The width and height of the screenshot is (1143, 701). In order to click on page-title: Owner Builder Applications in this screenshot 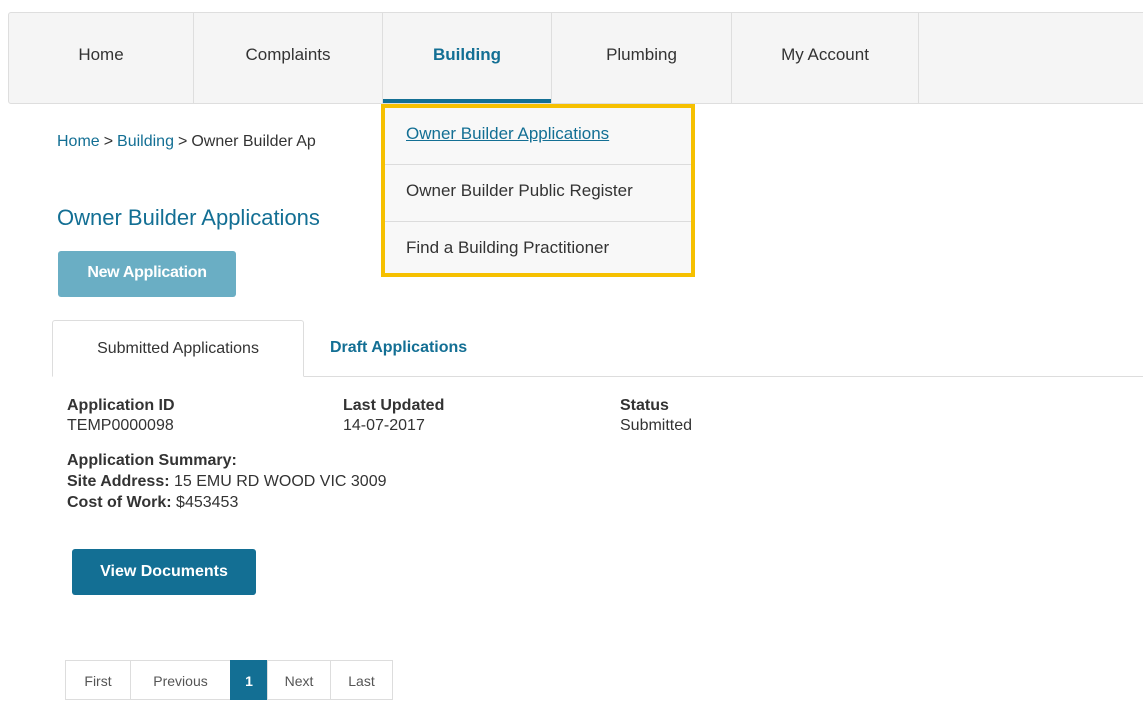, I will do `click(188, 217)`.